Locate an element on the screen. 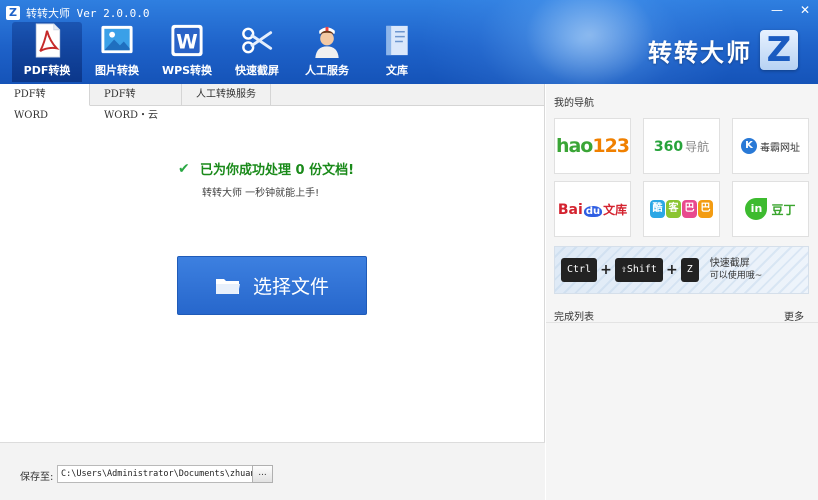  tab-bar: PDF转WORD PDF转WORD・云 人工转换服务 is located at coordinates (272, 102).